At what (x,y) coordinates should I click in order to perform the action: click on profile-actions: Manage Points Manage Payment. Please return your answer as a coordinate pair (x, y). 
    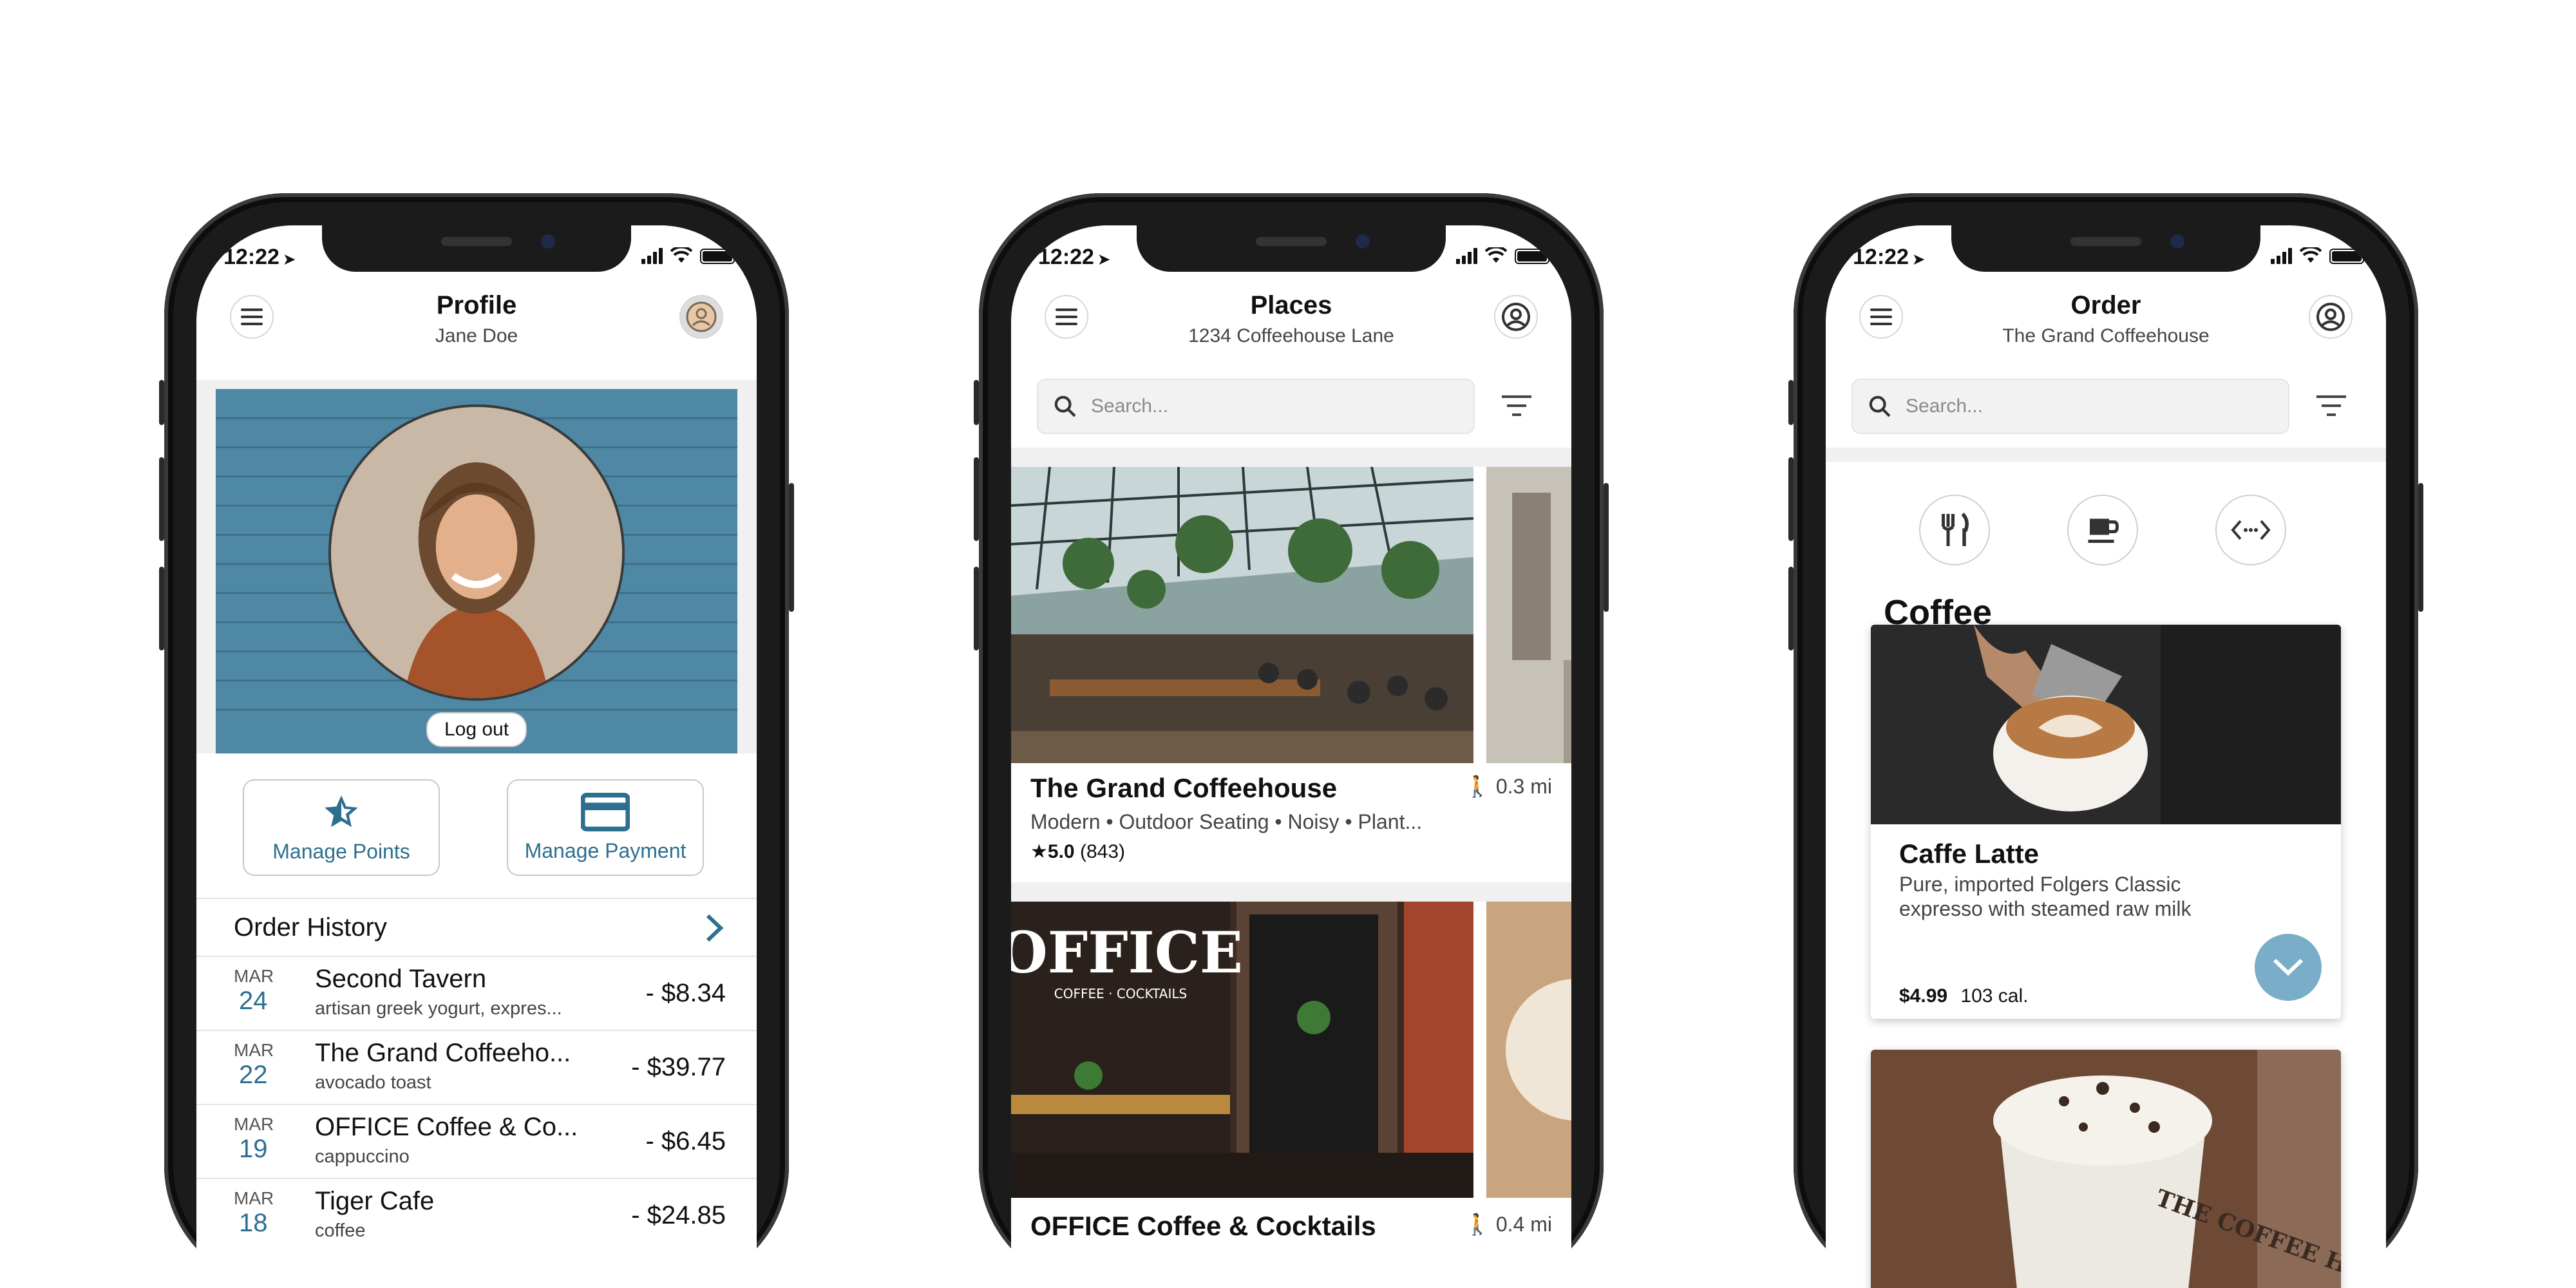
    Looking at the image, I should click on (477, 827).